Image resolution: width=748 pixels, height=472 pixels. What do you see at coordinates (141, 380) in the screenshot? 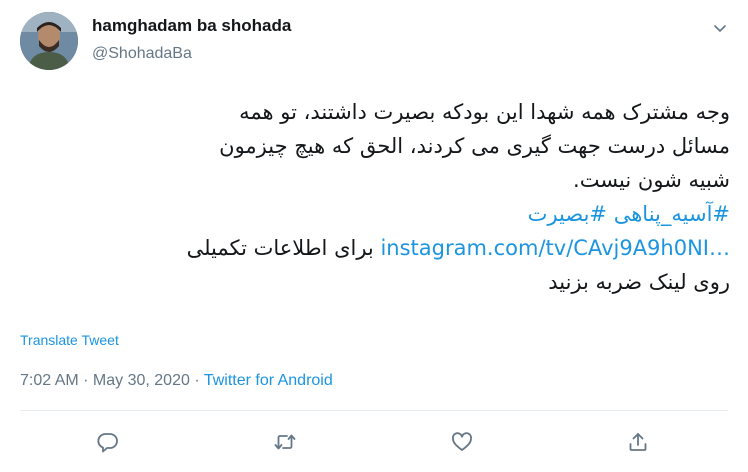
I see `tweet-date: May 30, 2020` at bounding box center [141, 380].